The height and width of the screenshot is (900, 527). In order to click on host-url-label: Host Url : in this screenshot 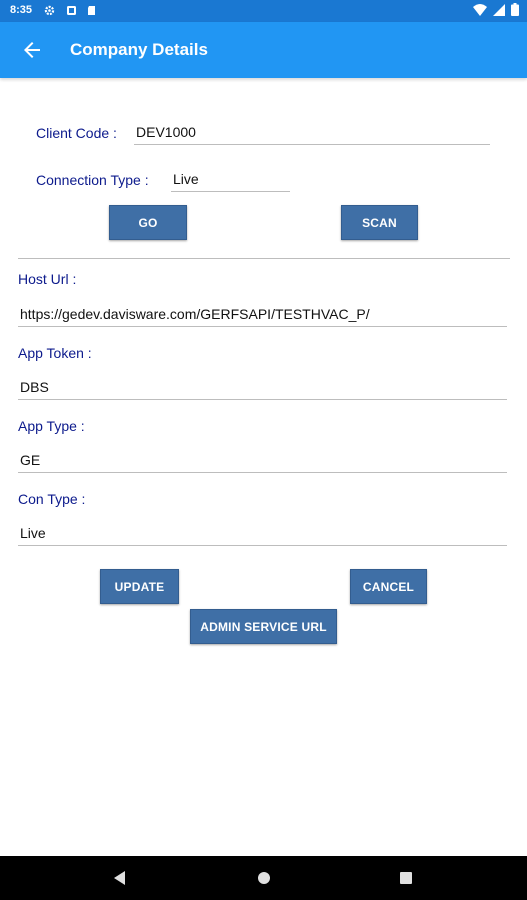, I will do `click(47, 279)`.